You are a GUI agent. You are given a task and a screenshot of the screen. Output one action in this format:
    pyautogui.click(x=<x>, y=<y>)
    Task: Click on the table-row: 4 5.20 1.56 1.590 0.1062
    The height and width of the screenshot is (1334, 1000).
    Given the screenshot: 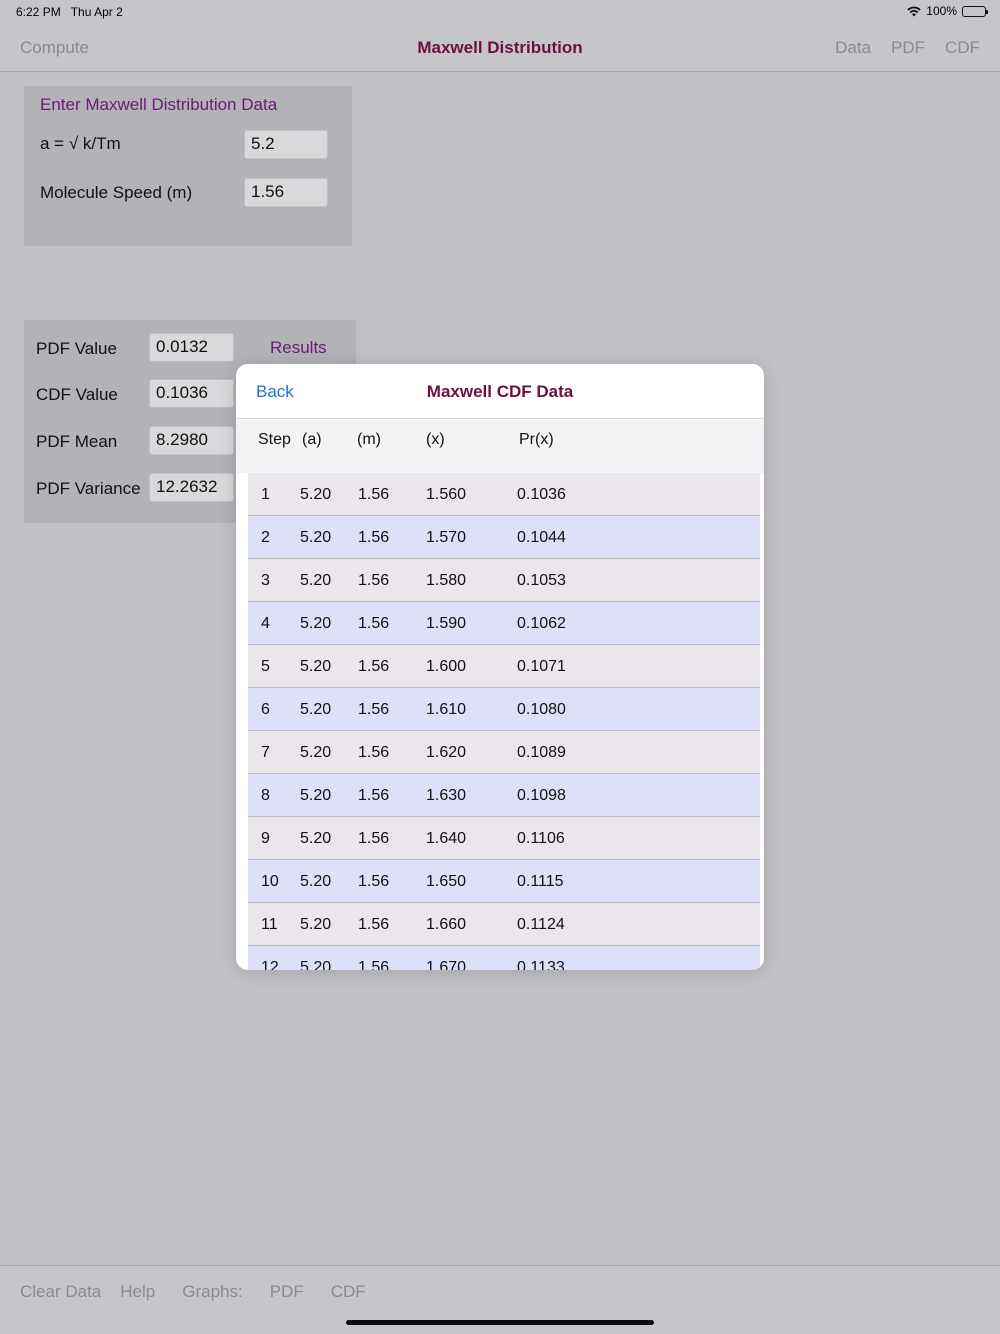 What is the action you would take?
    pyautogui.click(x=504, y=623)
    